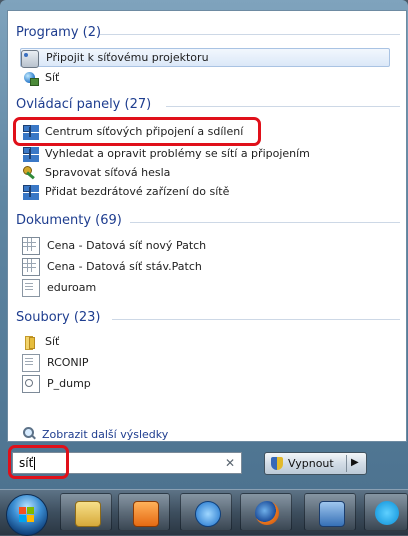 Image resolution: width=408 pixels, height=536 pixels. I want to click on result-item-network-projector: Připojit k síťovému projektoru, so click(205, 58).